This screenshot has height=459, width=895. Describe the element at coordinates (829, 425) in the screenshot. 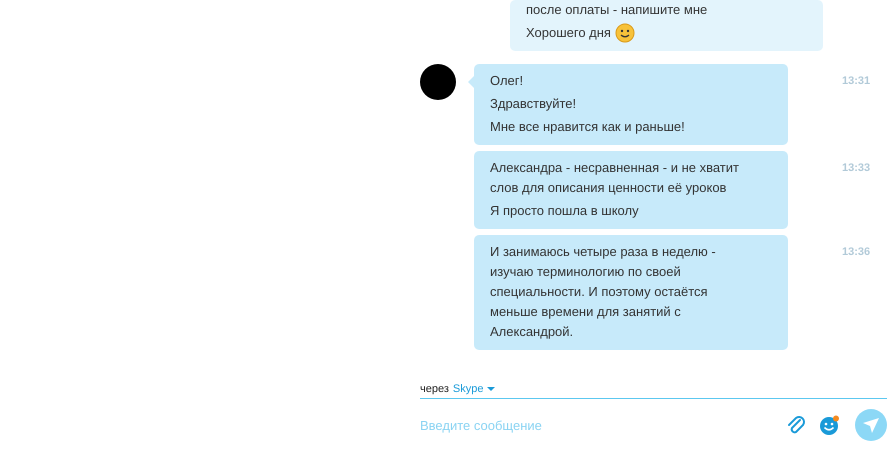

I see `emoji-icon` at that location.